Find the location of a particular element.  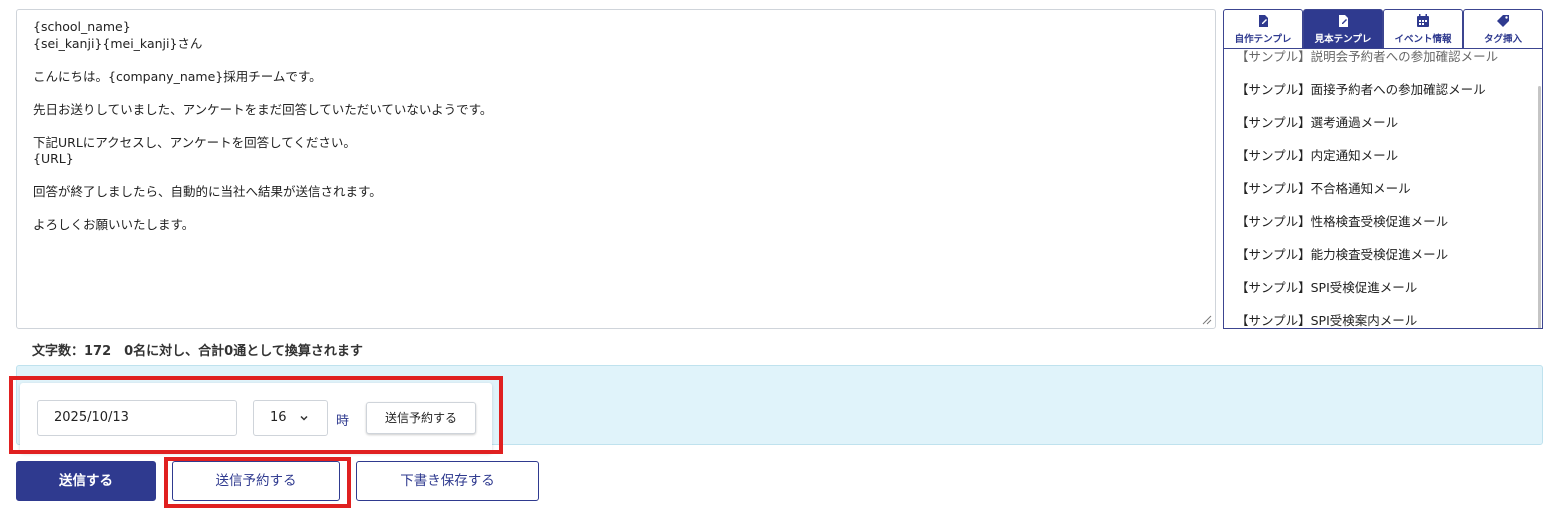

tab-sample-template-label: 見本テンプレ is located at coordinates (1343, 39).